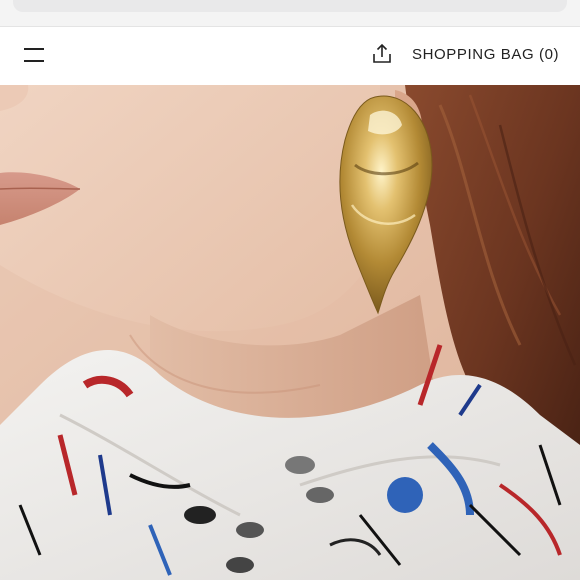  I want to click on share-icon, so click(382, 54).